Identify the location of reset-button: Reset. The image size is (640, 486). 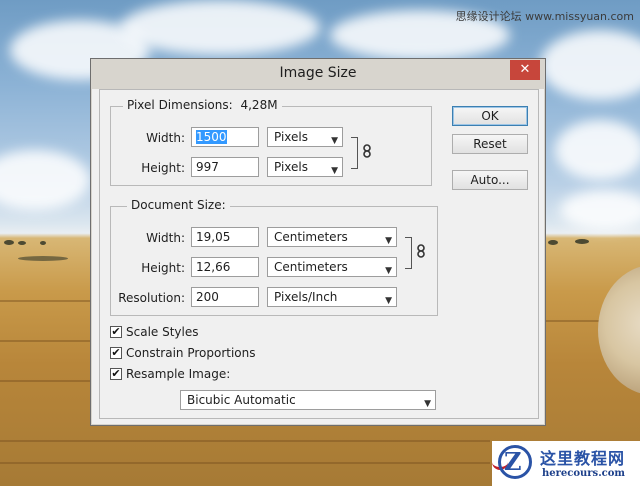
(490, 144).